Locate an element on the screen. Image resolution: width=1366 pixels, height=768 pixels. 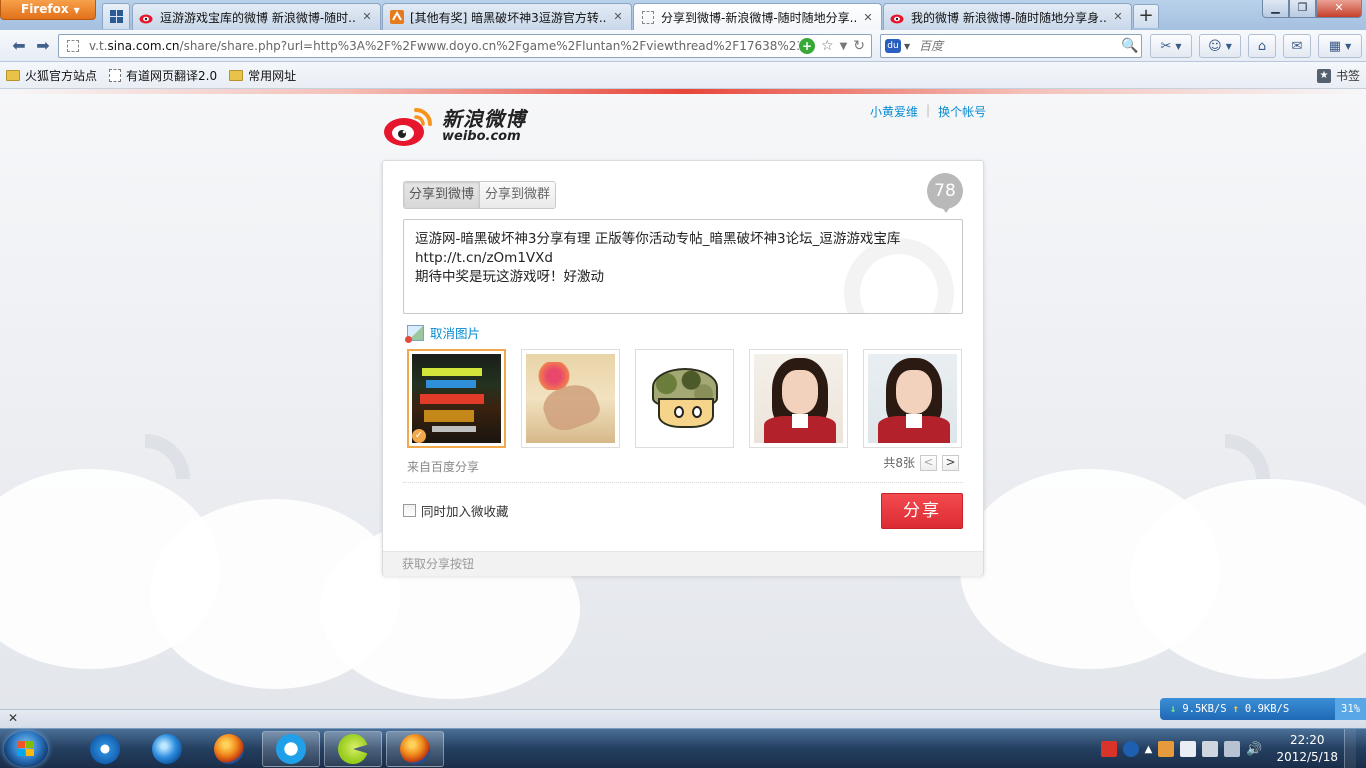
panel-footer: 获取分享按钮 is located at coordinates (683, 563).